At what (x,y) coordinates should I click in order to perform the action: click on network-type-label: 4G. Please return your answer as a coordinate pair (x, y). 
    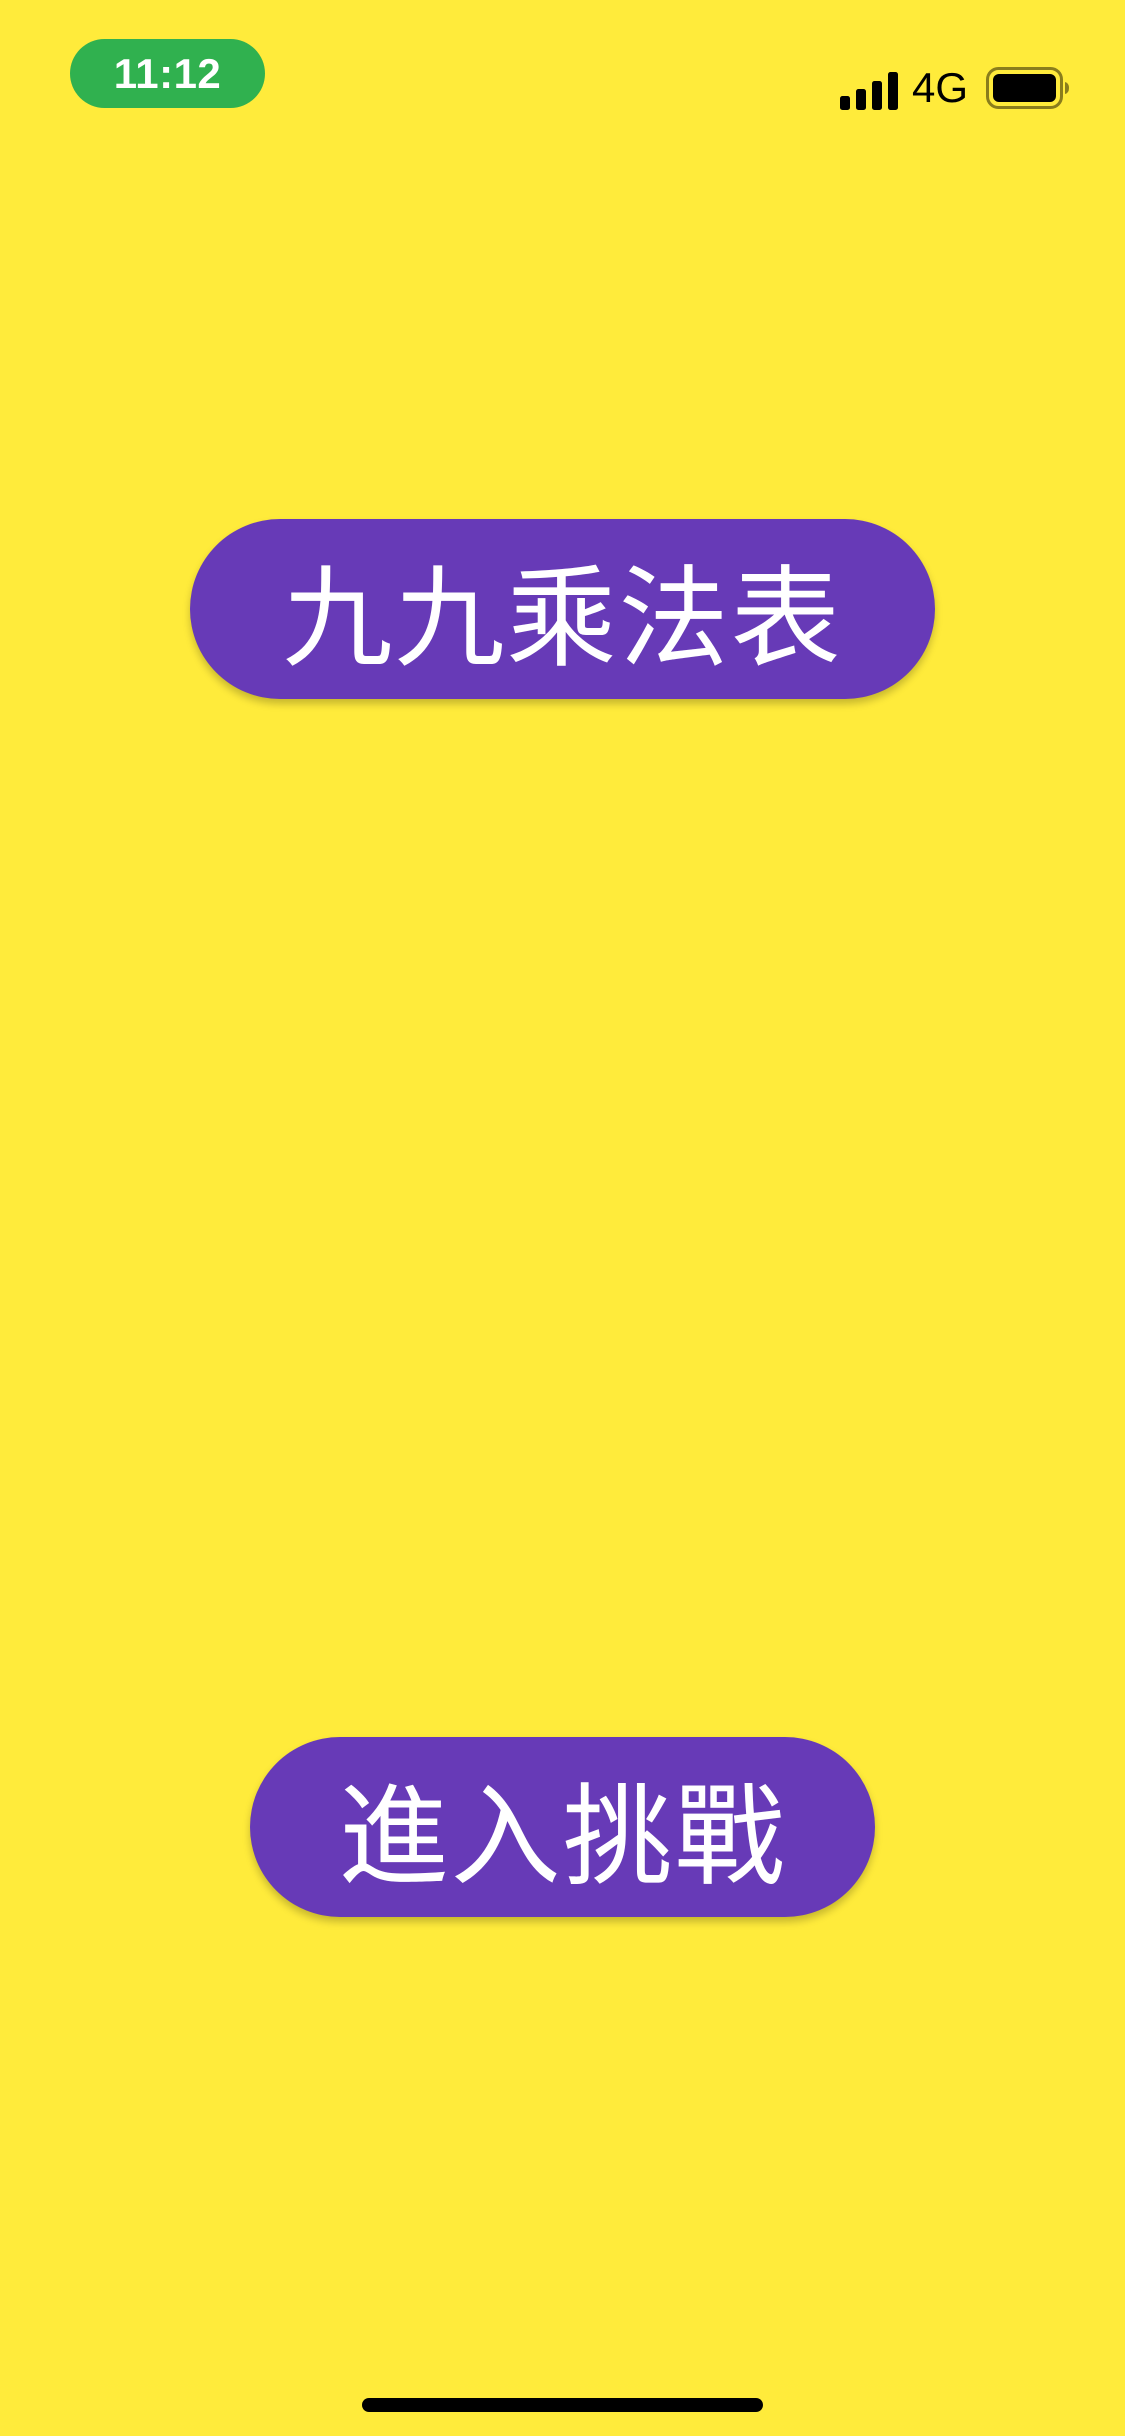
    Looking at the image, I should click on (940, 87).